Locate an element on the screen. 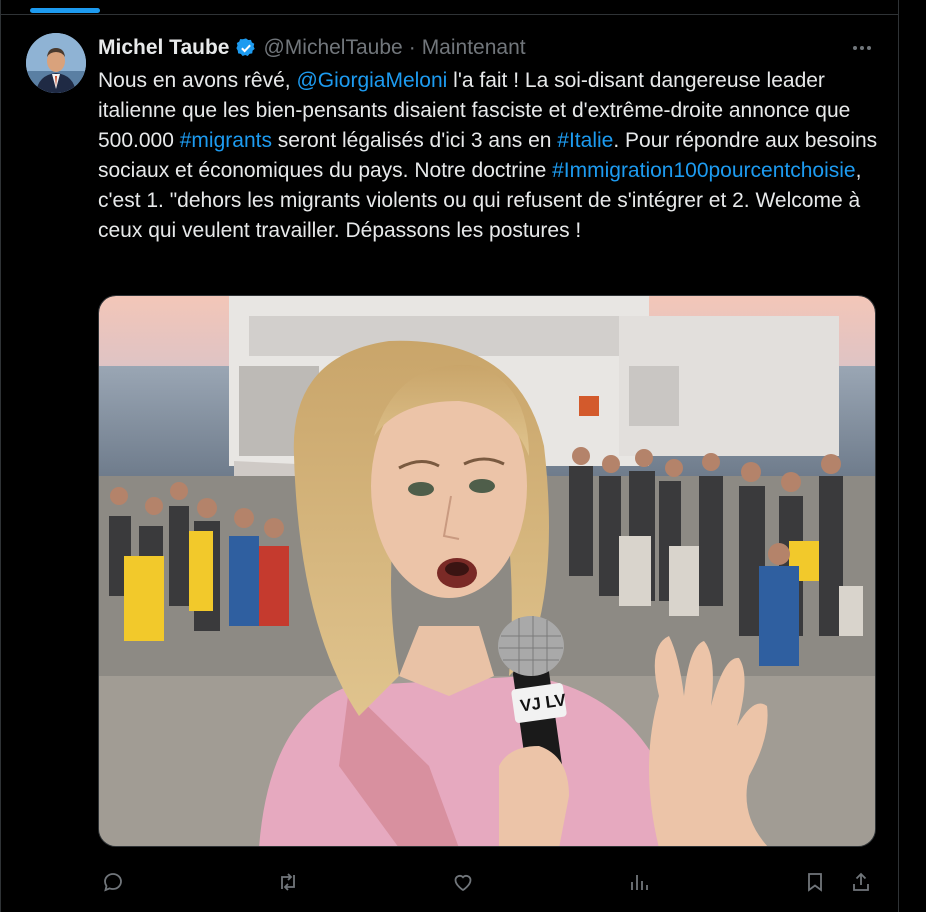  like-button is located at coordinates (463, 882).